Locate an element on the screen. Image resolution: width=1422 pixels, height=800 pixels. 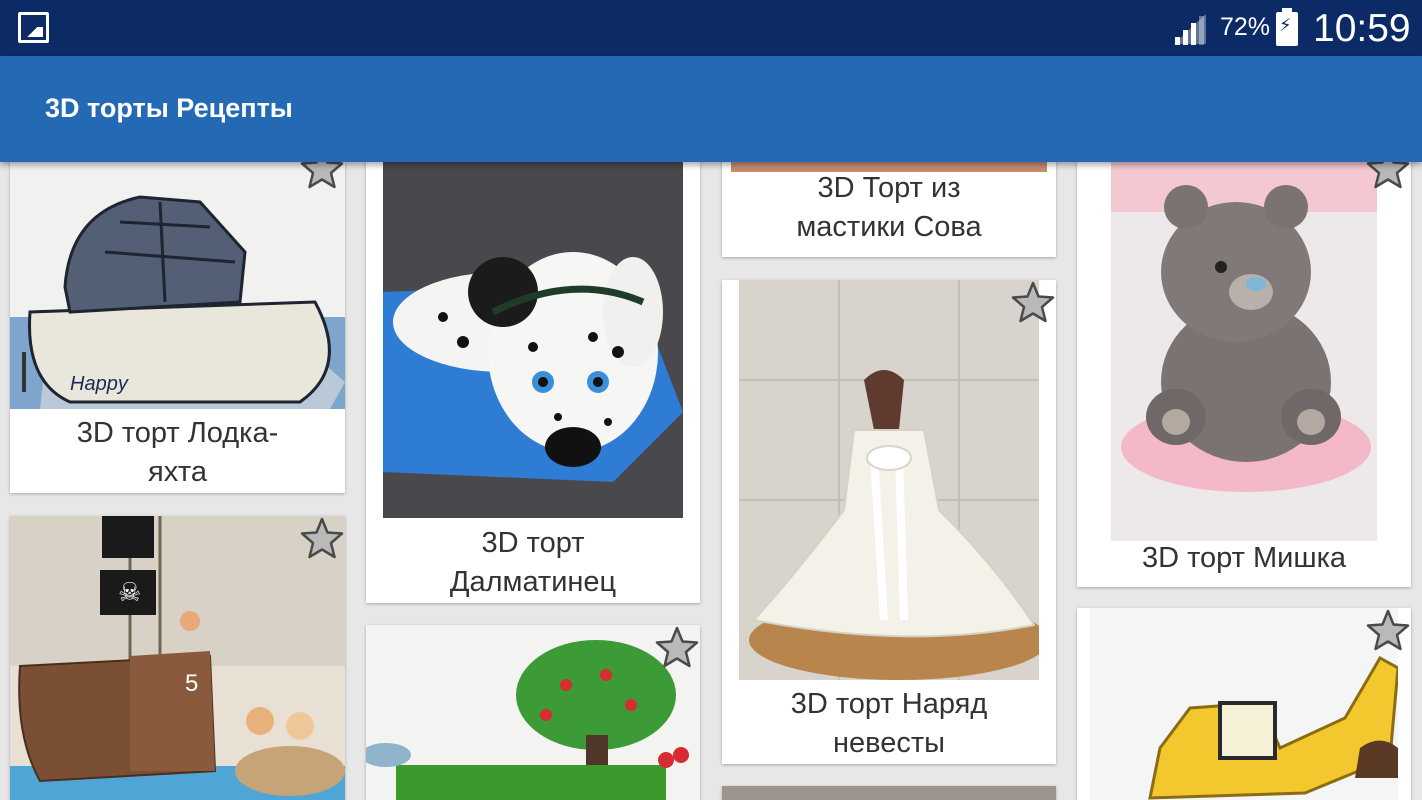
recipe-image-boat: Happy is located at coordinates (177, 285).